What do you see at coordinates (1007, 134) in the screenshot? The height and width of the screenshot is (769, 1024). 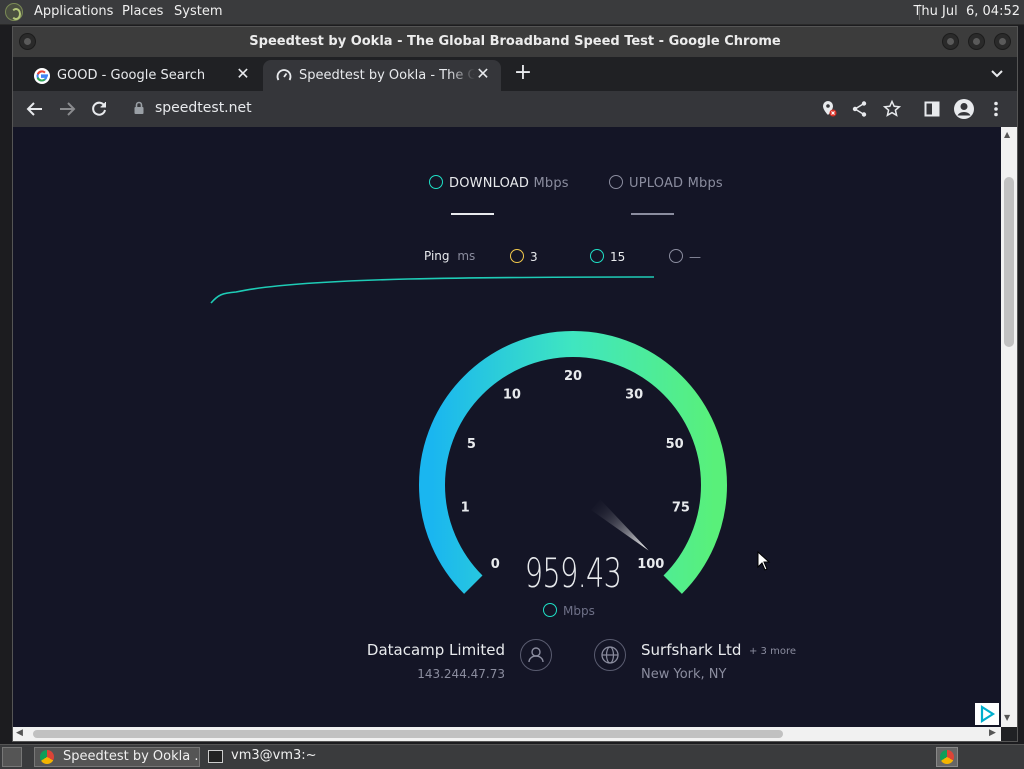 I see `scroll-up-icon: ▲` at bounding box center [1007, 134].